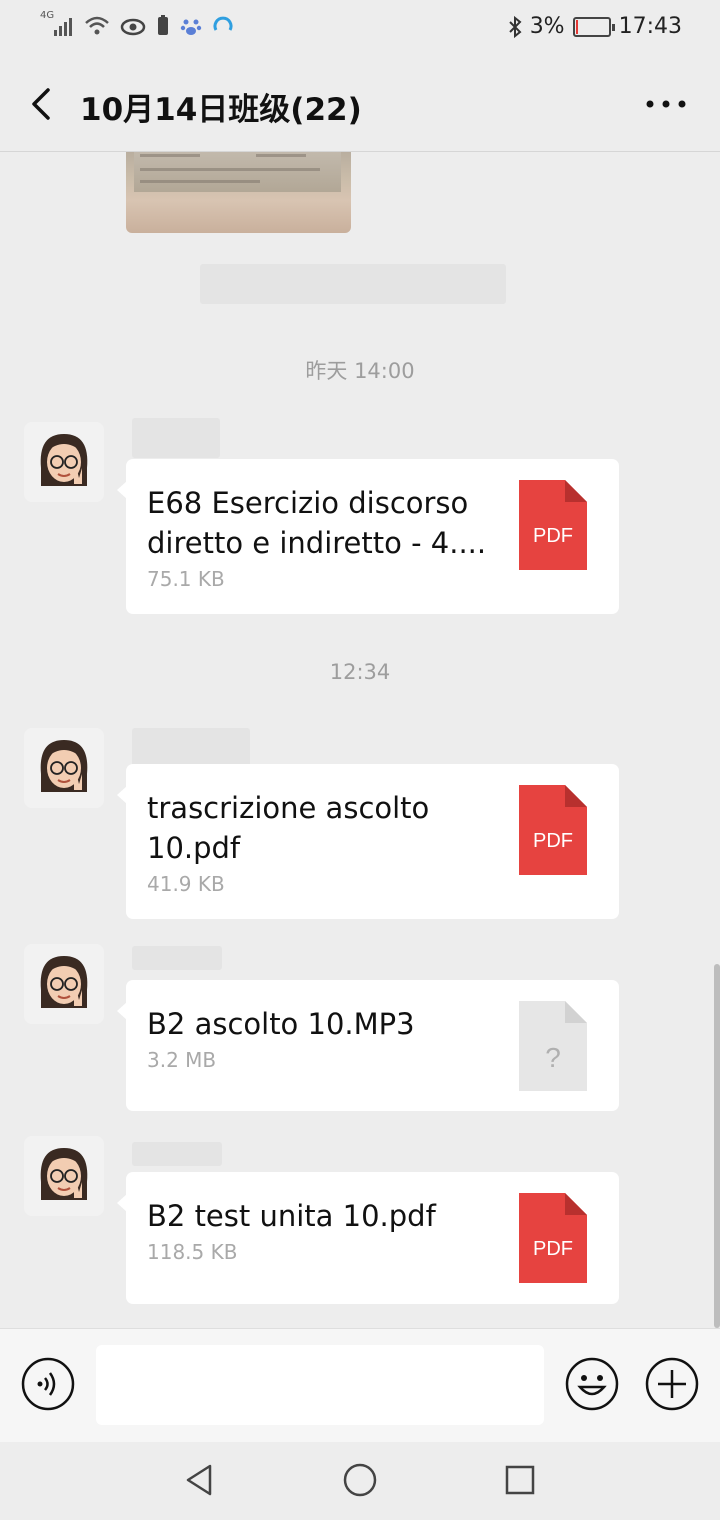 This screenshot has width=720, height=1520. I want to click on file-name: trascrizione ascolto 10.pdf, so click(288, 828).